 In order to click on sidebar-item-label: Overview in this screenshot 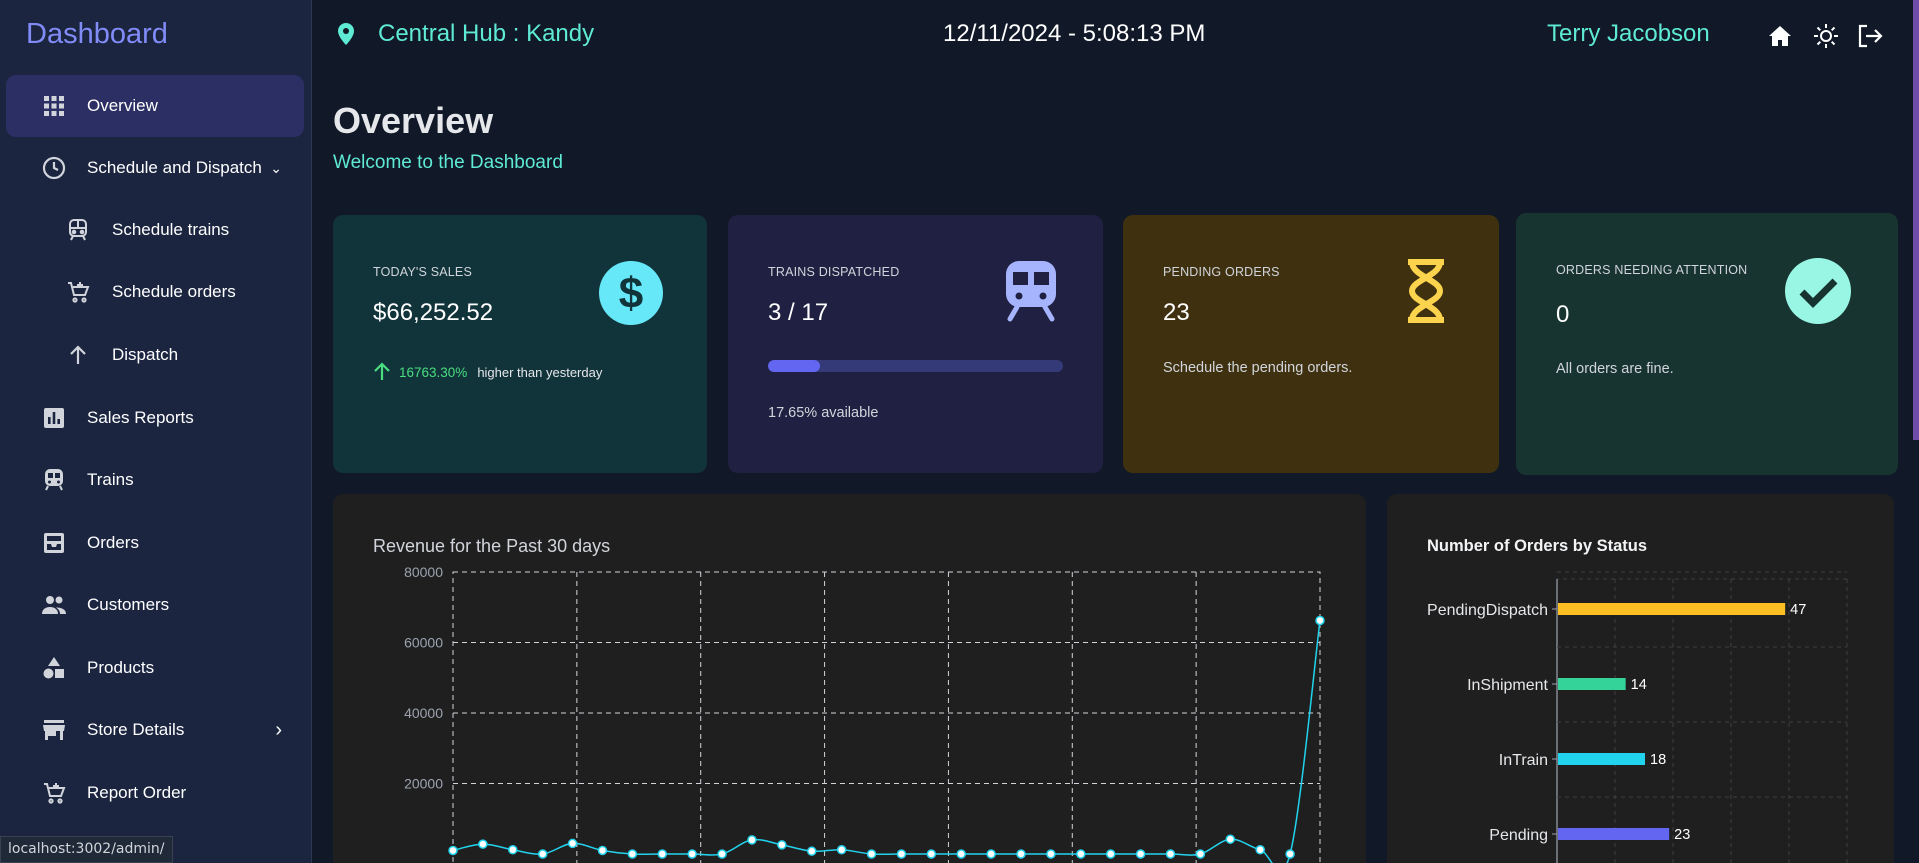, I will do `click(122, 105)`.